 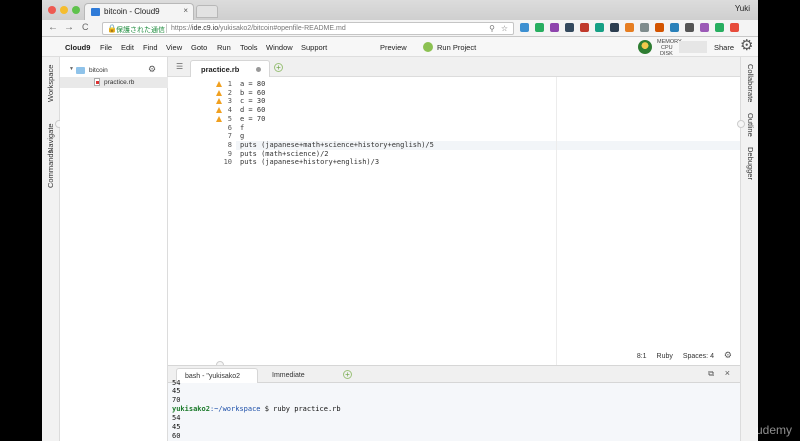 What do you see at coordinates (750, 163) in the screenshot?
I see `tab-debugger: Debugger` at bounding box center [750, 163].